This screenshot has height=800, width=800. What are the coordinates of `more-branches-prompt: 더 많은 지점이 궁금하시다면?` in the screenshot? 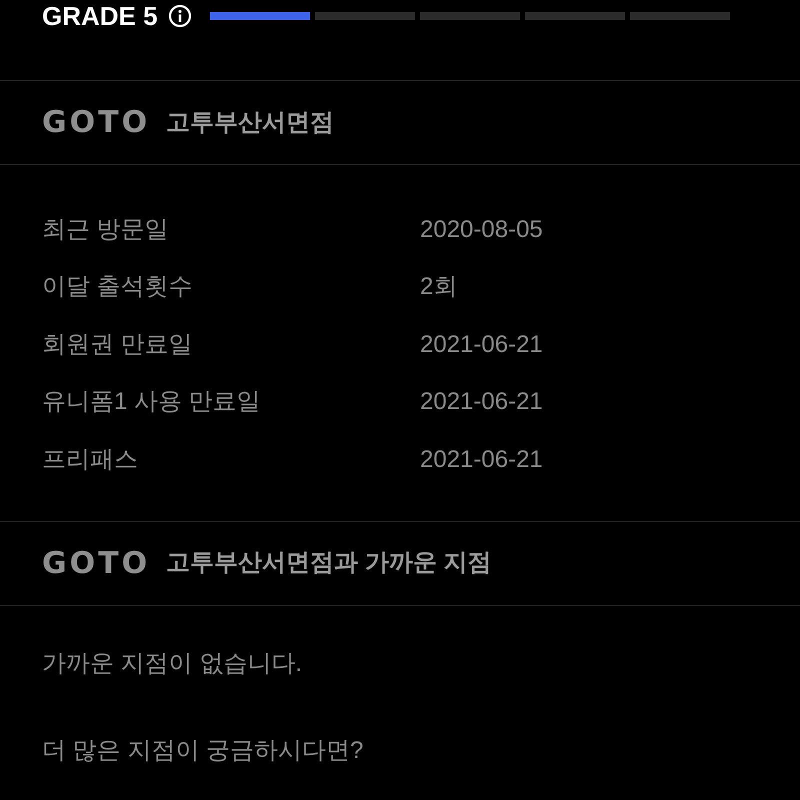 It's located at (203, 751).